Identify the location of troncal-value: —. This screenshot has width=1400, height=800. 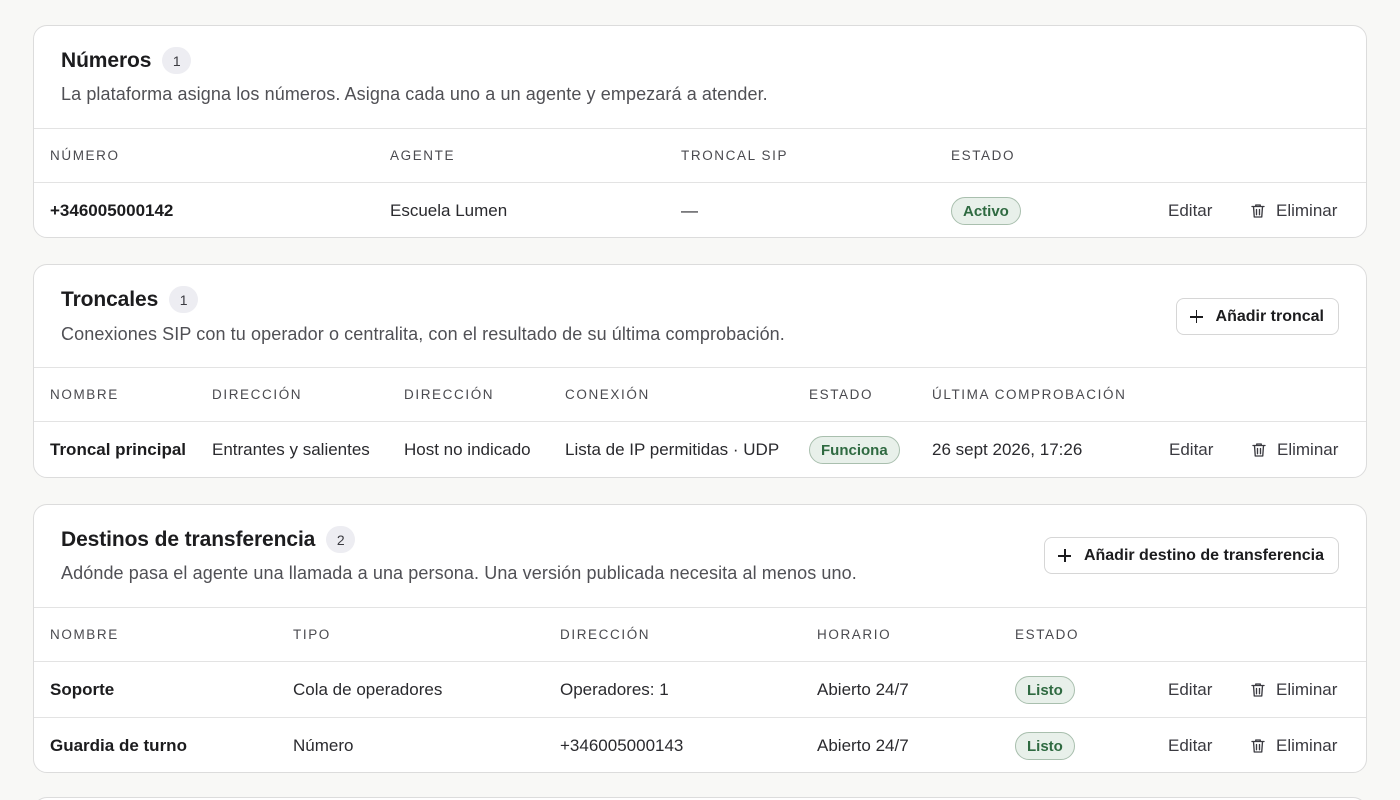
(689, 210).